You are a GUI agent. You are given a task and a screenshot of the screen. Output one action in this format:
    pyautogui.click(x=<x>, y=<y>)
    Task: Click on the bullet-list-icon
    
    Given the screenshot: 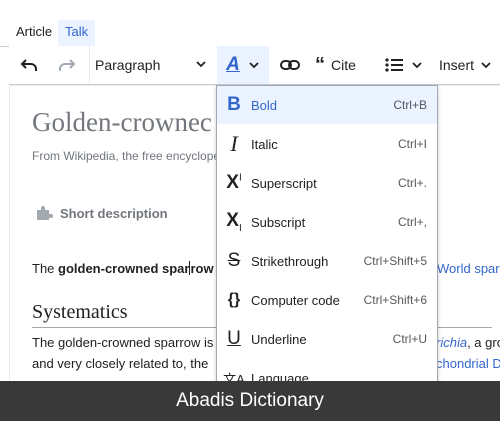 What is the action you would take?
    pyautogui.click(x=394, y=65)
    